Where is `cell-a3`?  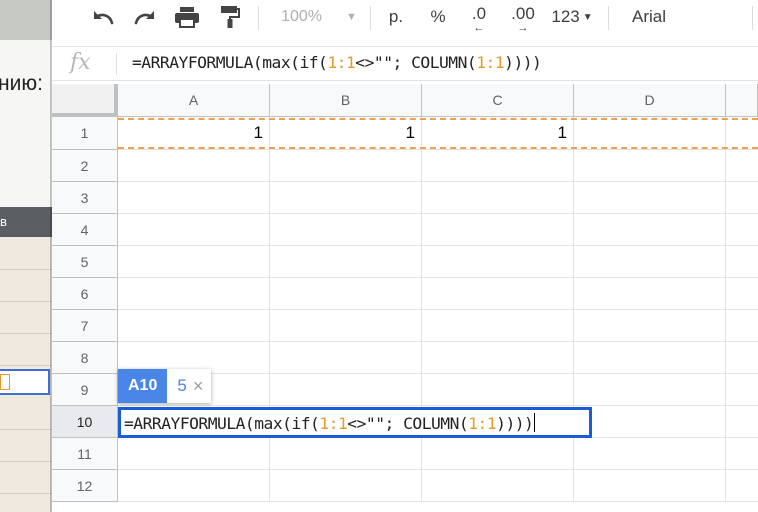
cell-a3 is located at coordinates (194, 198).